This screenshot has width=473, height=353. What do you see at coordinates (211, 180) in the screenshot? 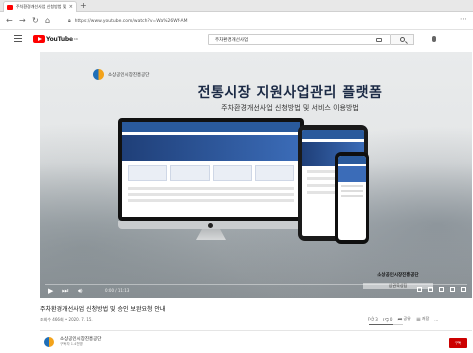
I see `monitor-illustration` at bounding box center [211, 180].